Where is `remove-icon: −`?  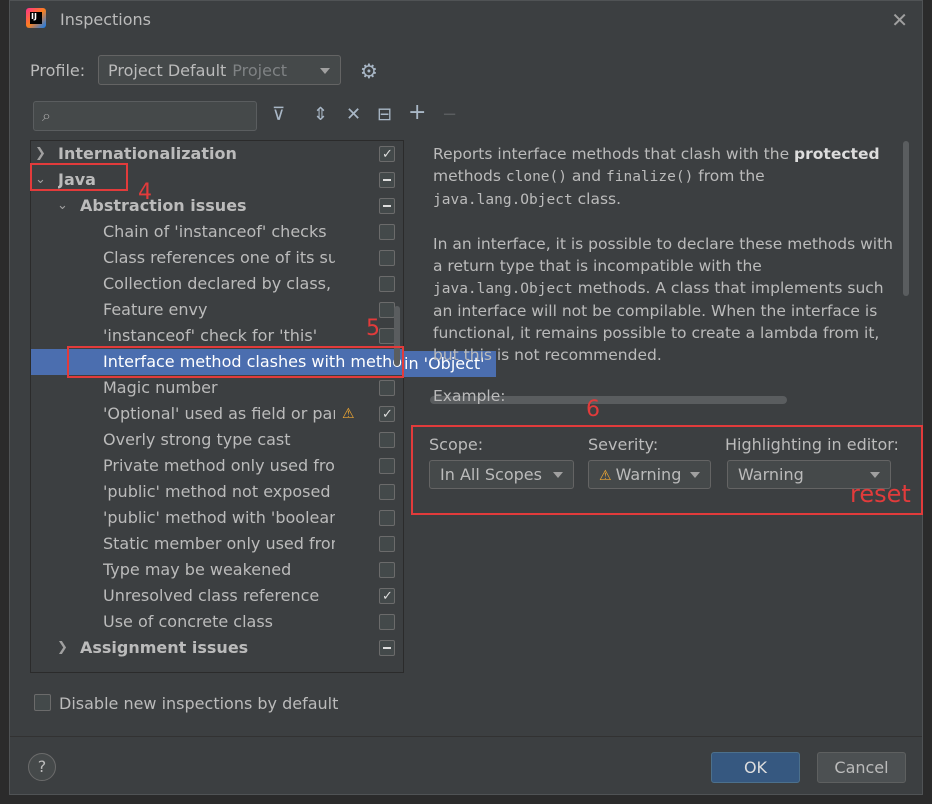
remove-icon: − is located at coordinates (450, 114).